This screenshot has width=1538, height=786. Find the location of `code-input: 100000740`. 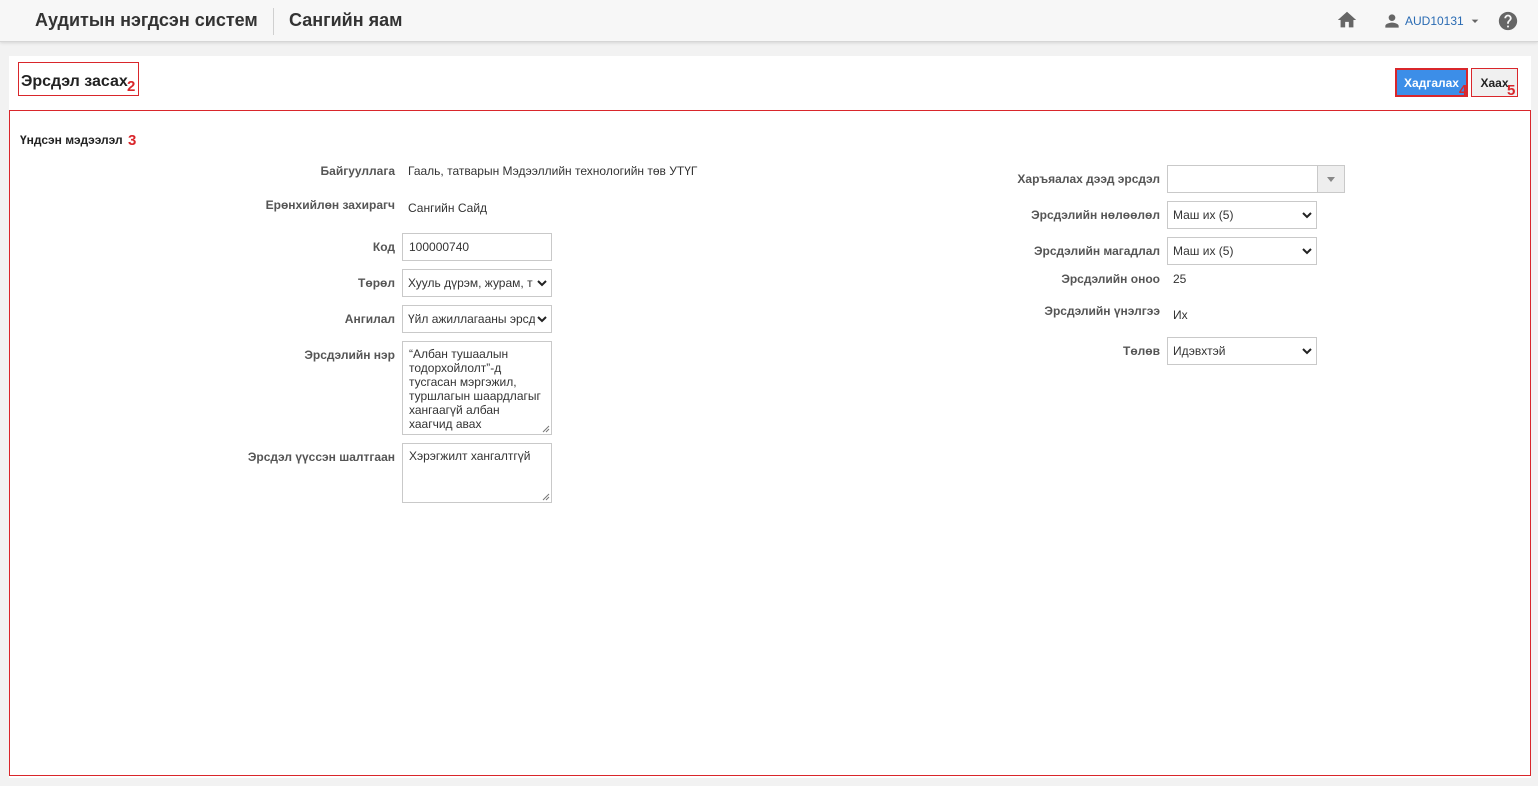

code-input: 100000740 is located at coordinates (477, 247).